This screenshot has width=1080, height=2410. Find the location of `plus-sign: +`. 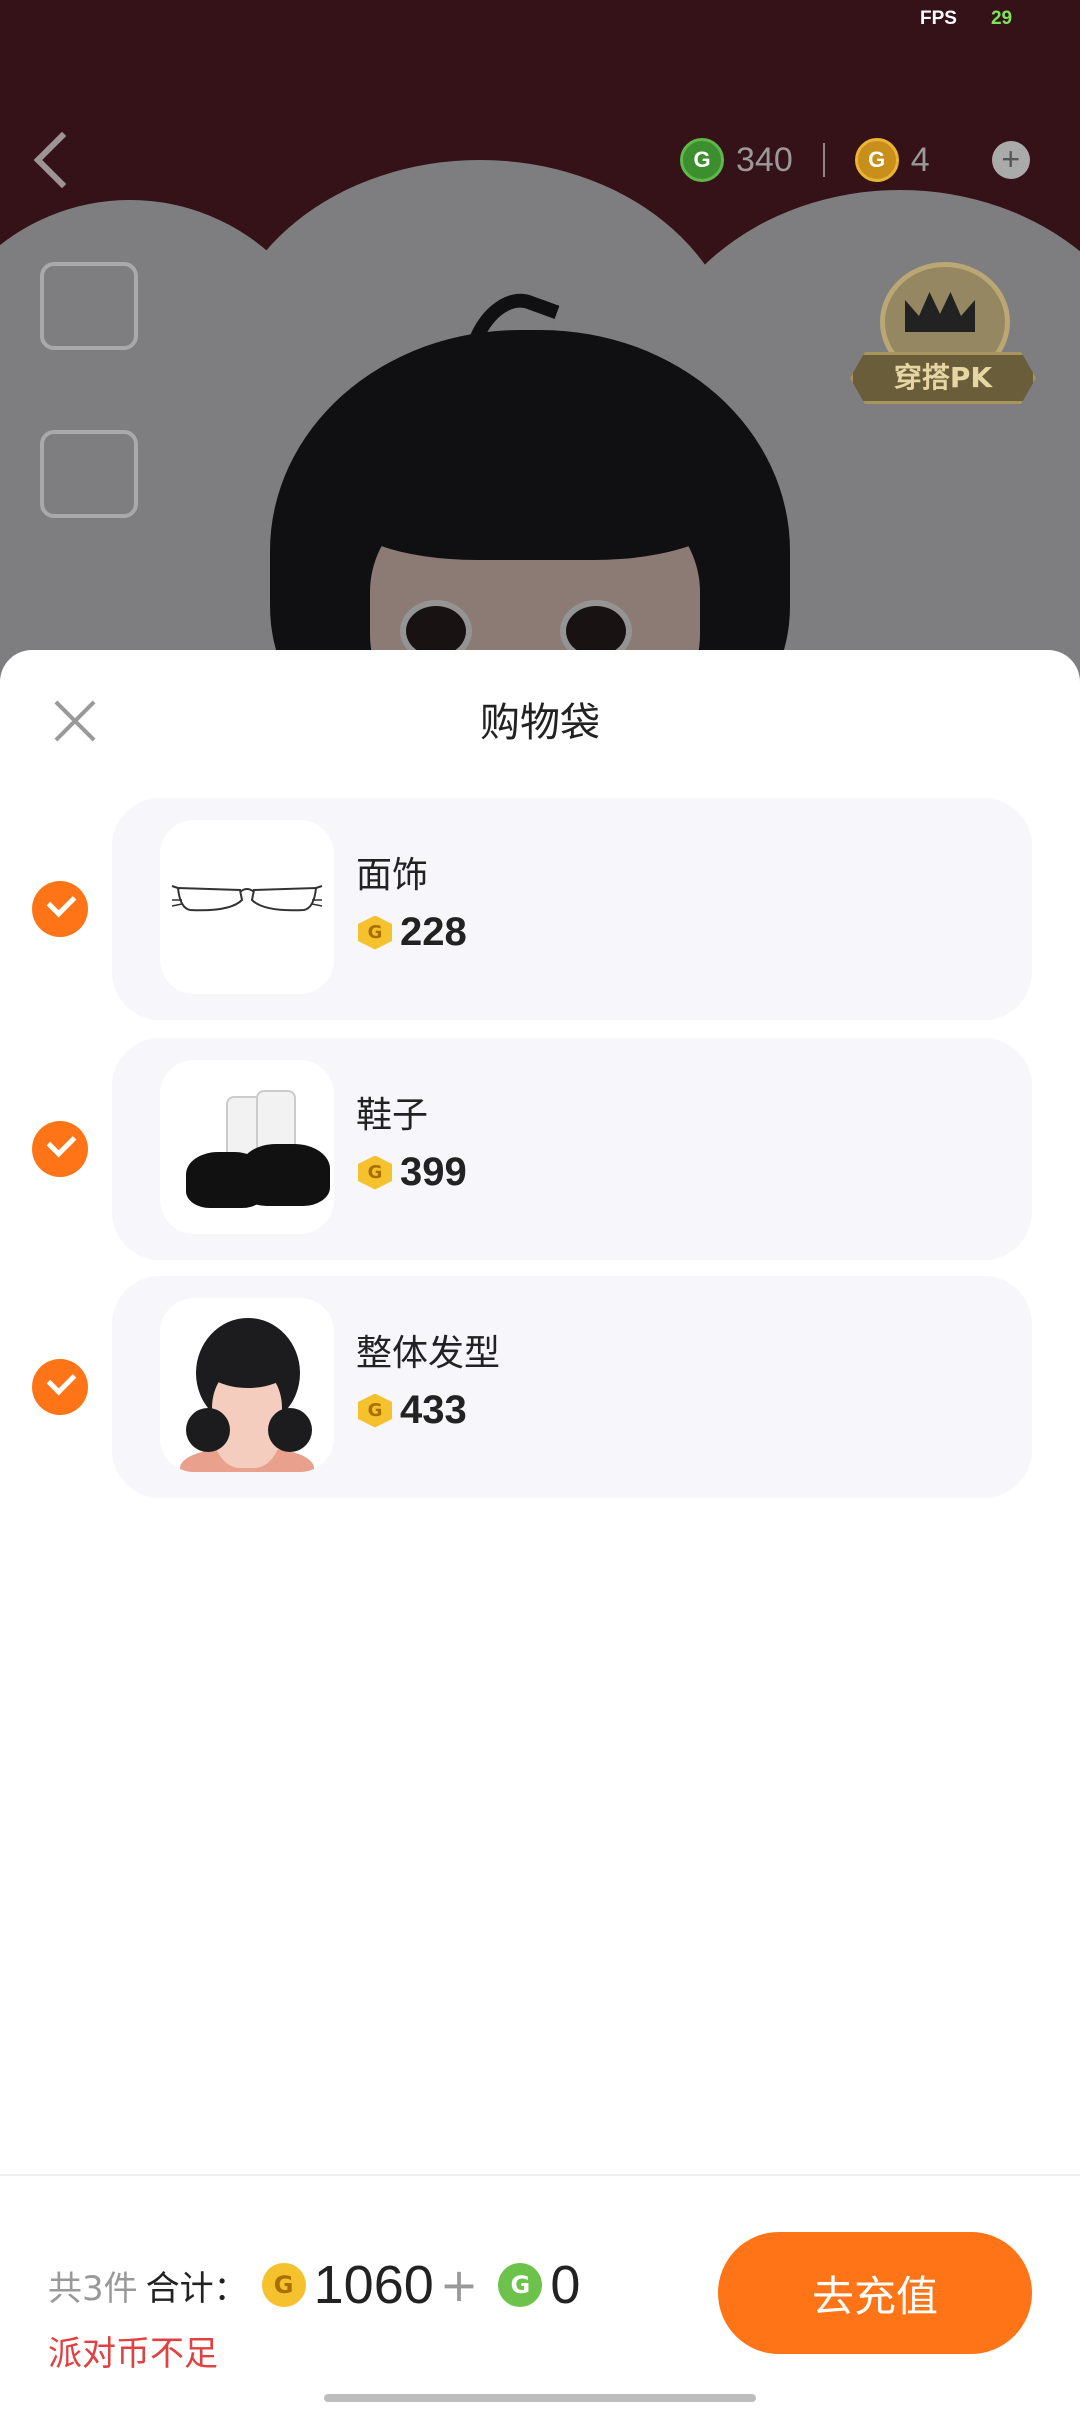

plus-sign: + is located at coordinates (459, 2285).